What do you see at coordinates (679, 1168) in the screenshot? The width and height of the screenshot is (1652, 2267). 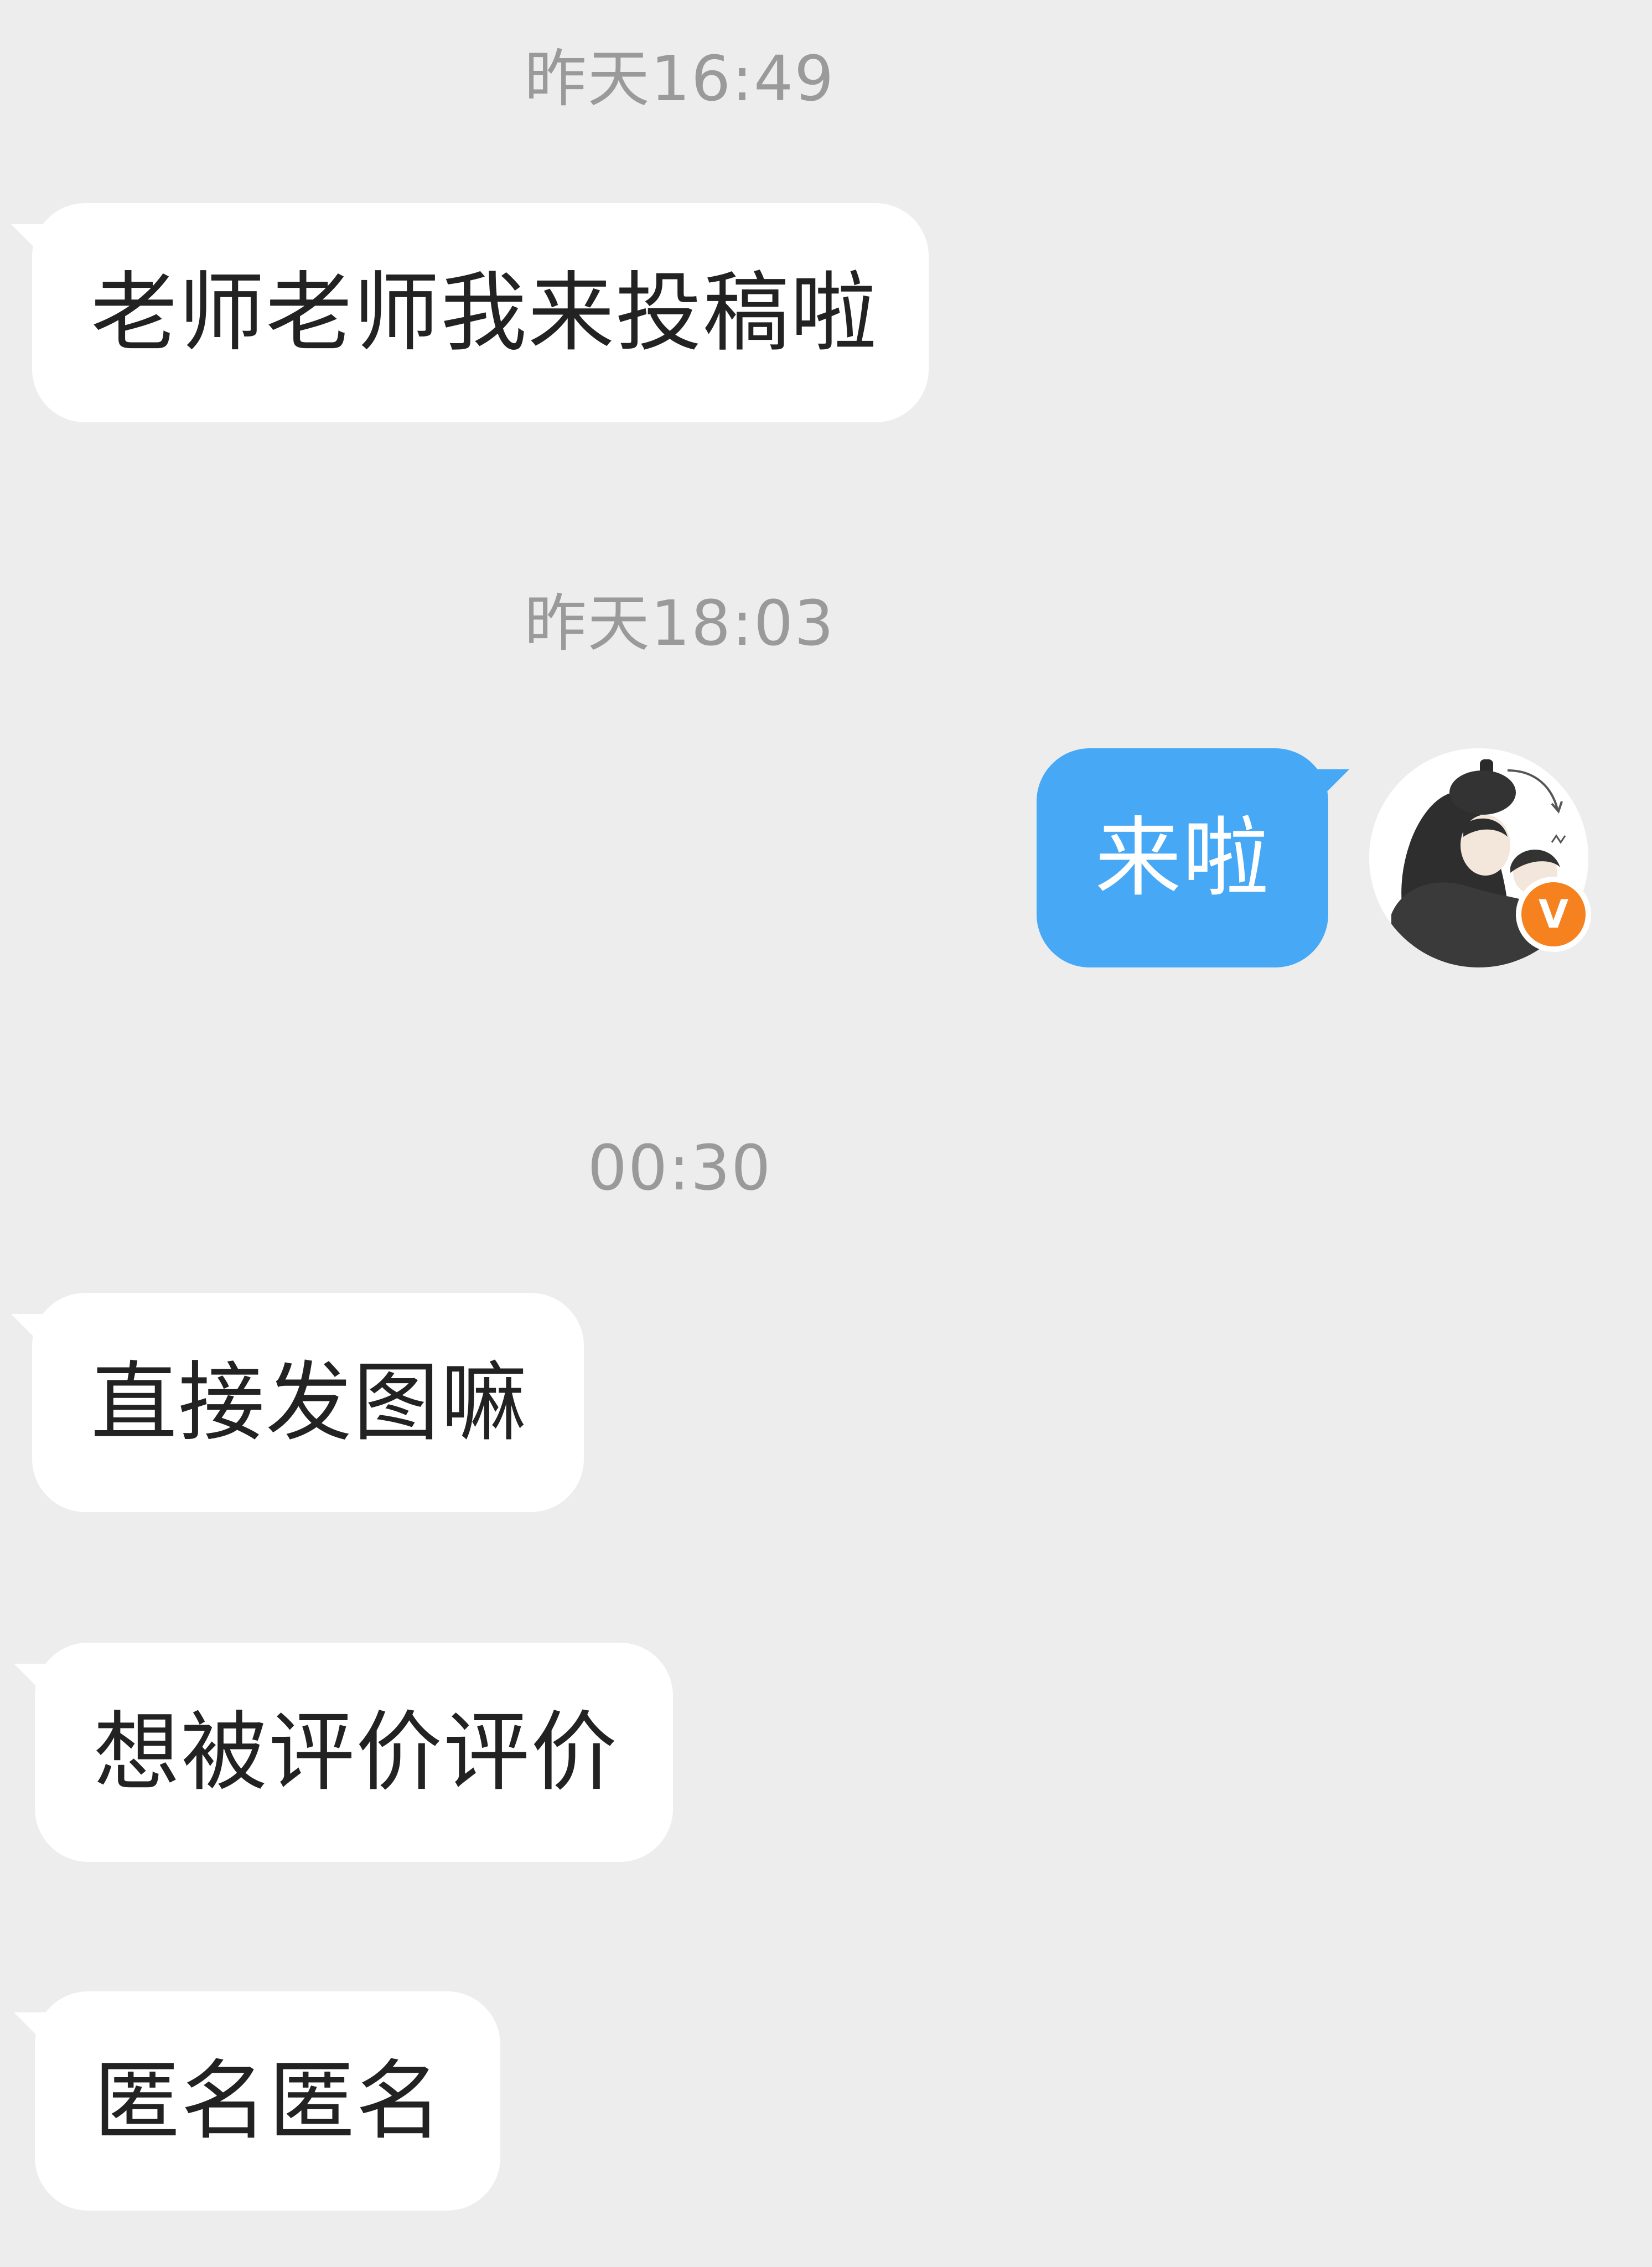 I see `timestamp: 00:30` at bounding box center [679, 1168].